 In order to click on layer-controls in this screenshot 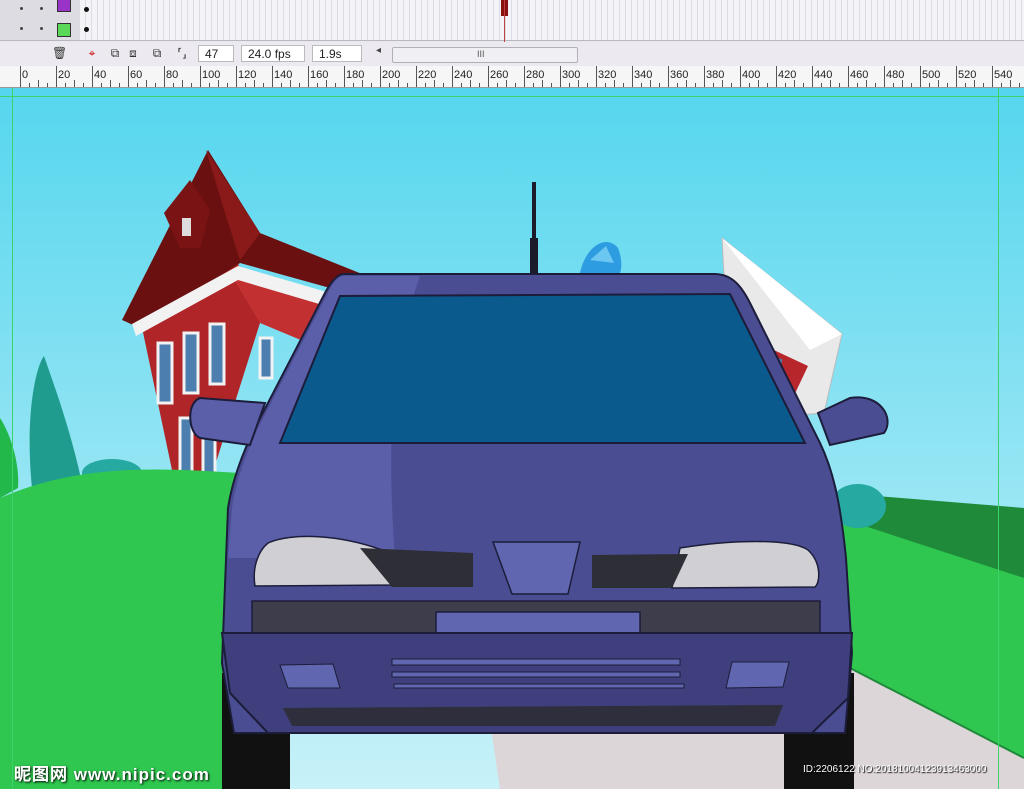, I will do `click(40, 10)`.